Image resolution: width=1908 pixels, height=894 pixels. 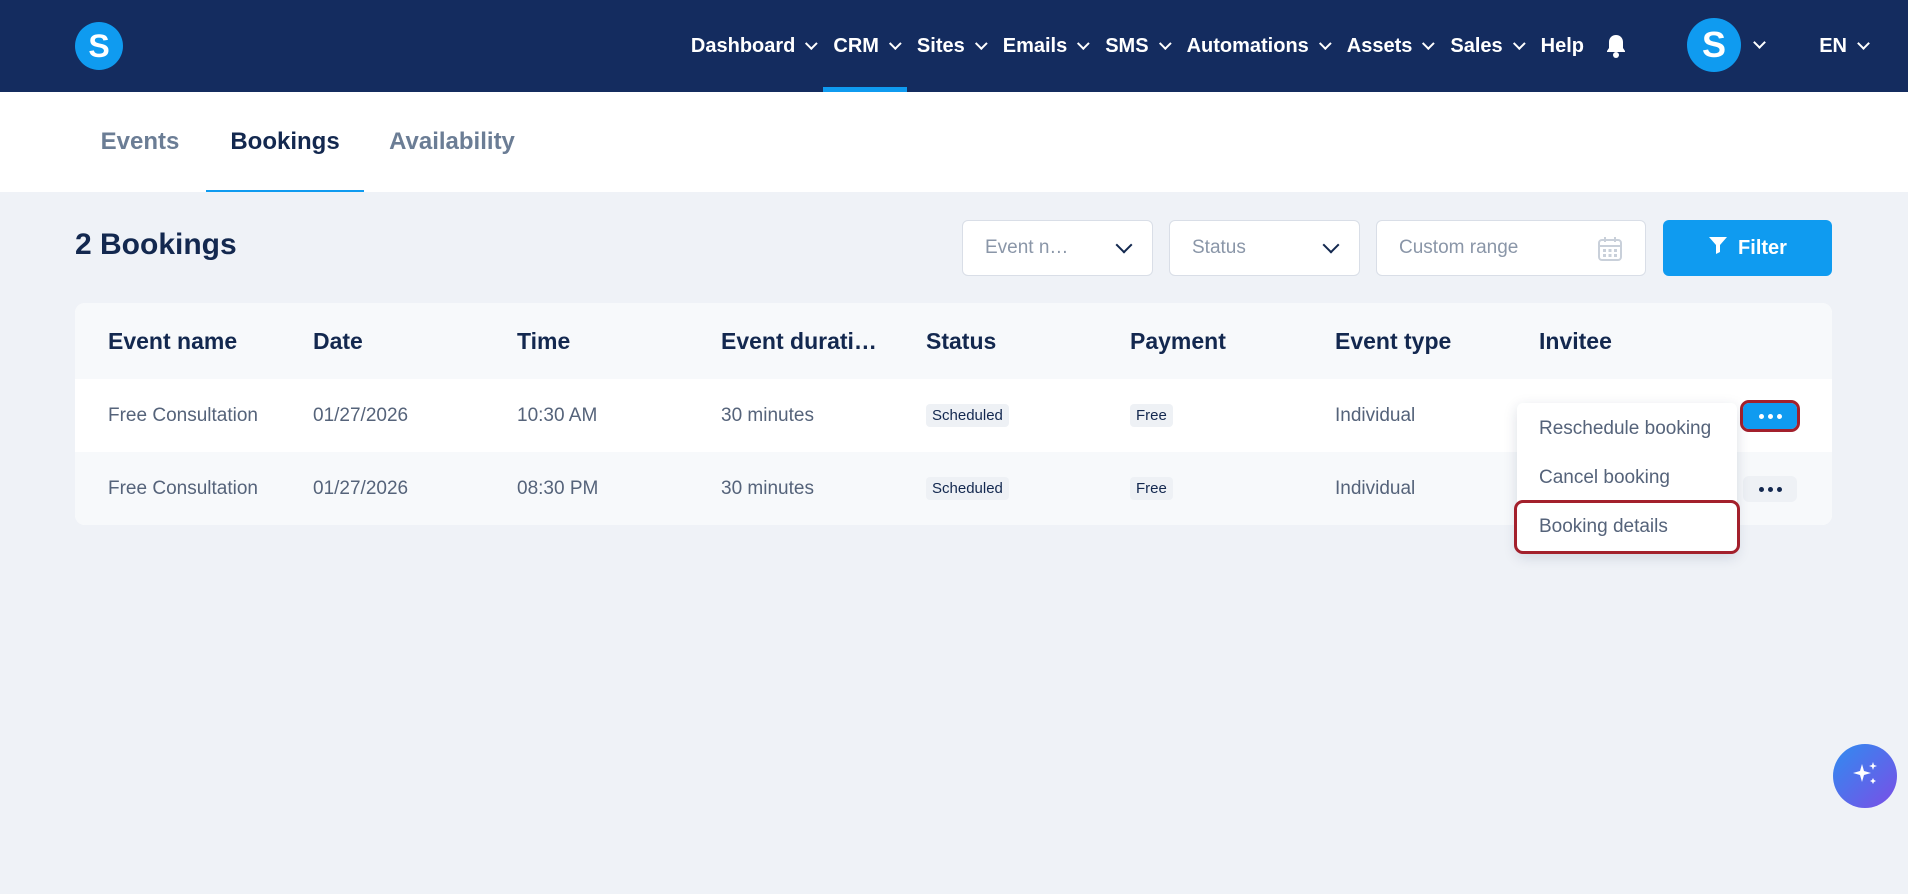 I want to click on nav-label: Assets, so click(x=1379, y=45).